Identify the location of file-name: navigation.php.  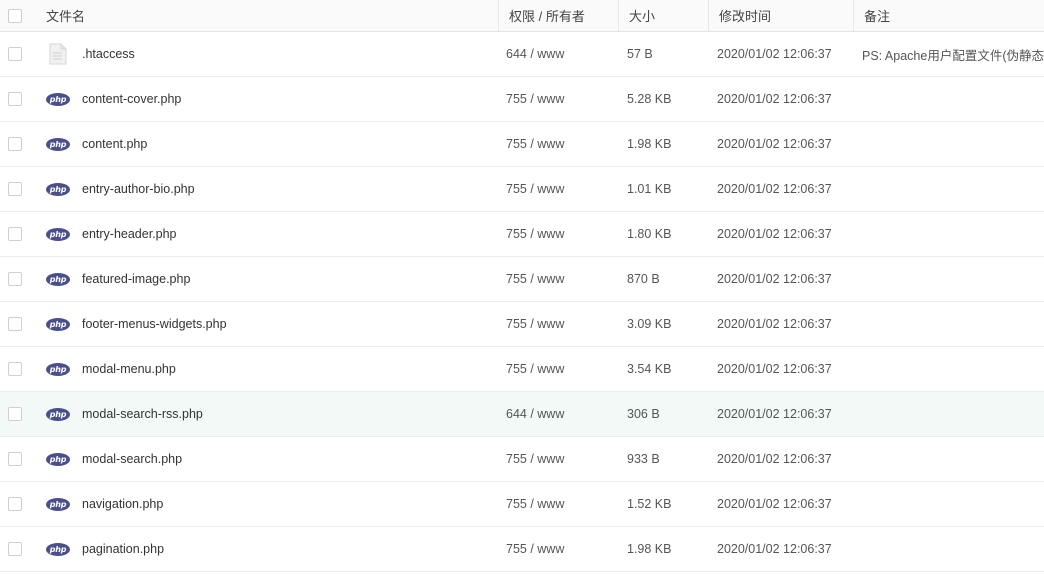
(122, 504).